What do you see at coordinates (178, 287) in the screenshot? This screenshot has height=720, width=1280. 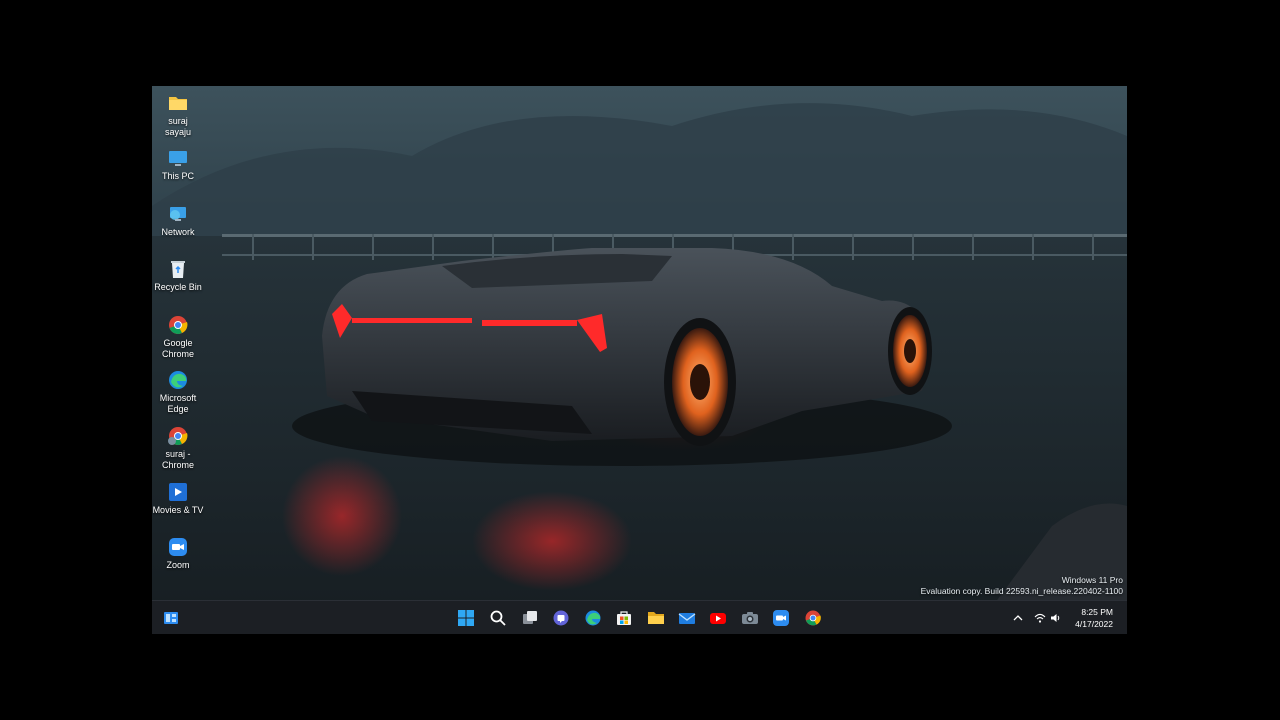 I see `desktop-icon-label: Recycle Bin` at bounding box center [178, 287].